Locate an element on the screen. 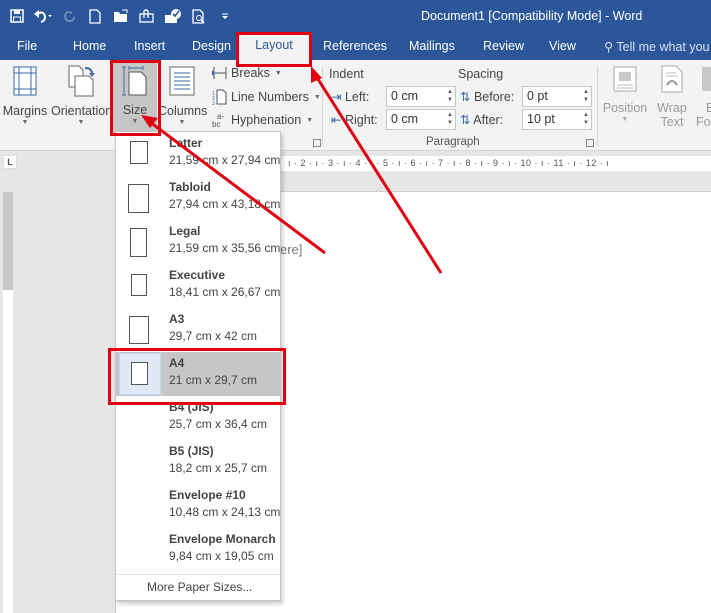 The height and width of the screenshot is (613, 711). position-icon is located at coordinates (625, 79).